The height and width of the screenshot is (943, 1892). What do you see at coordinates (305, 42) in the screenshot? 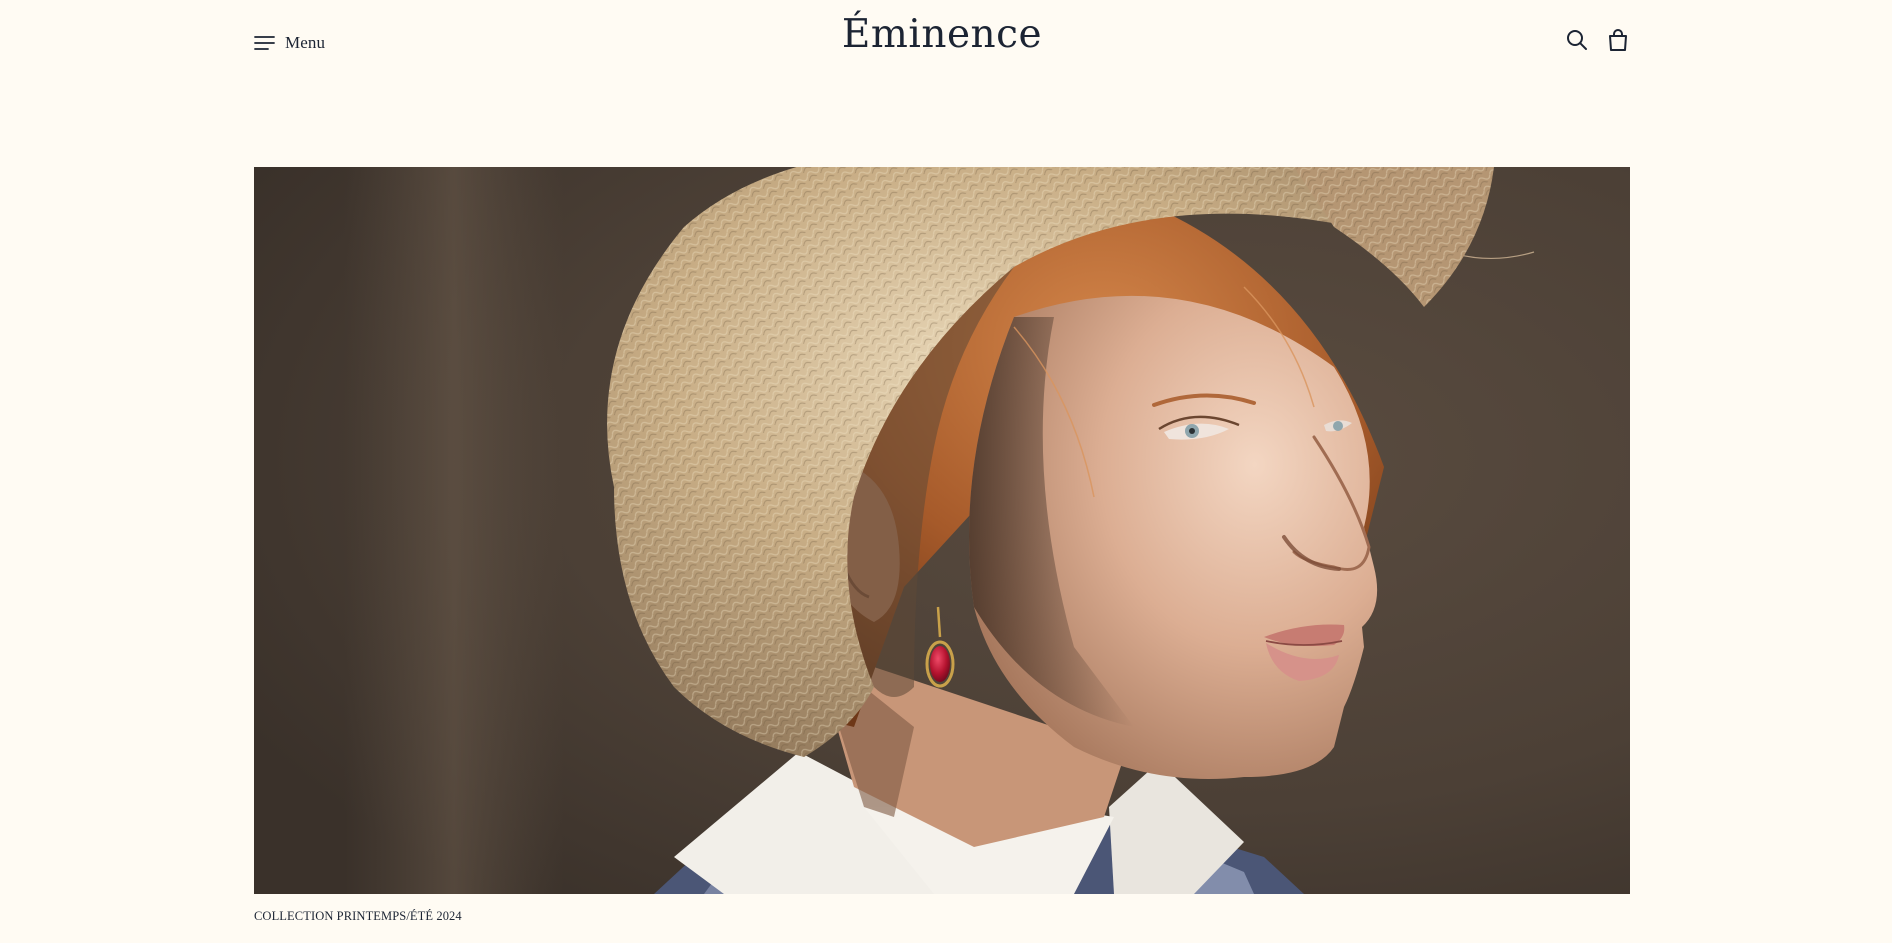
I see `menu-label: Menu` at bounding box center [305, 42].